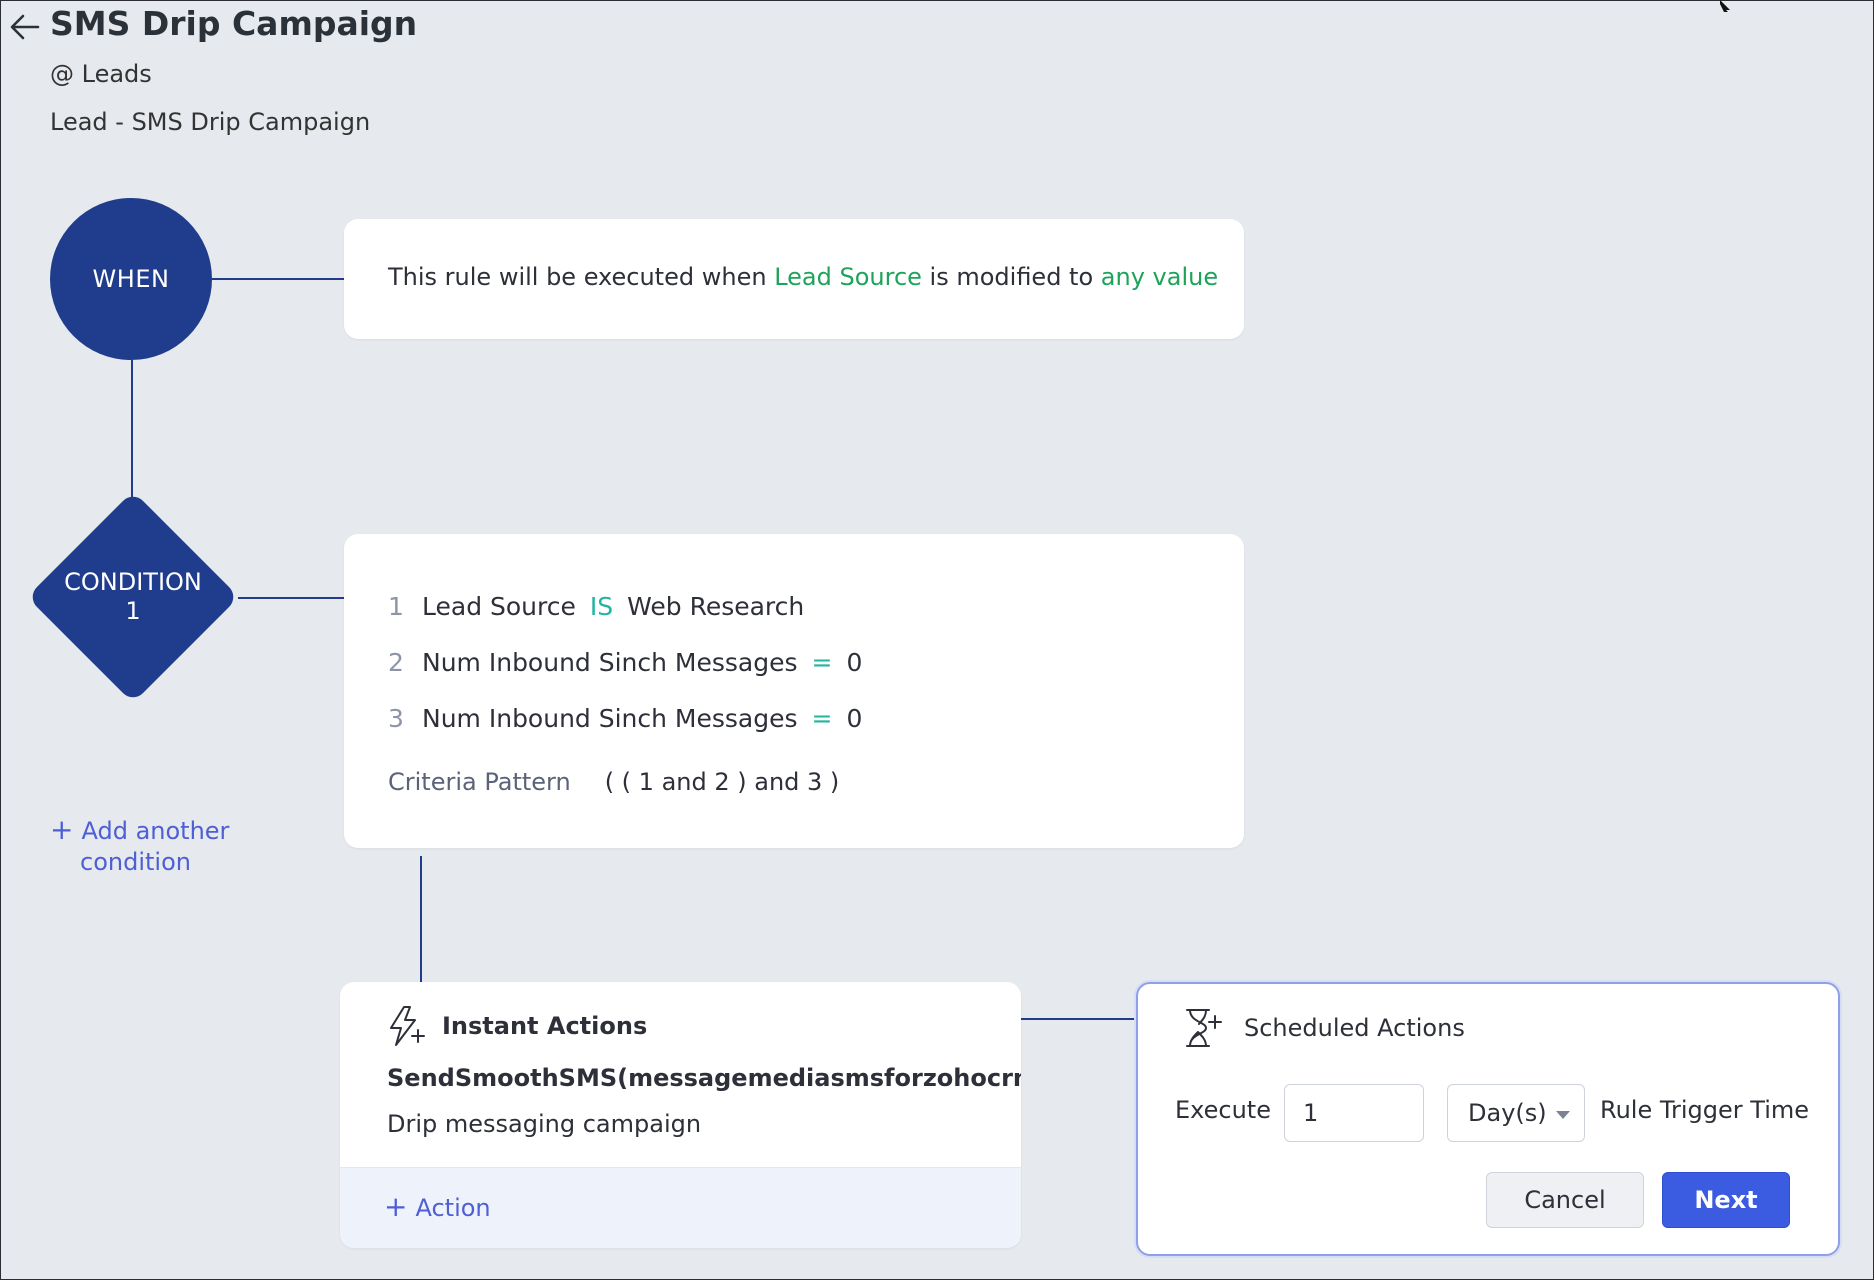 Image resolution: width=1874 pixels, height=1280 pixels. What do you see at coordinates (139, 846) in the screenshot?
I see `add-another-condition-link: + Add another condition` at bounding box center [139, 846].